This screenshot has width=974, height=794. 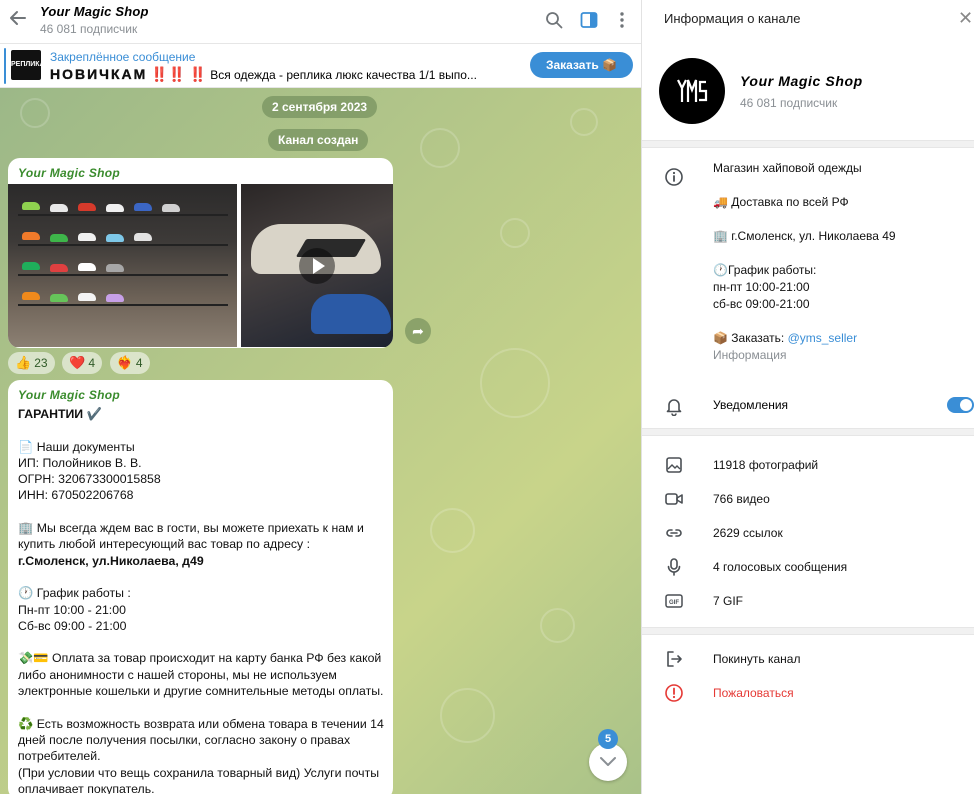 I want to click on message-line: ИНН: 670502206768, so click(x=76, y=495).